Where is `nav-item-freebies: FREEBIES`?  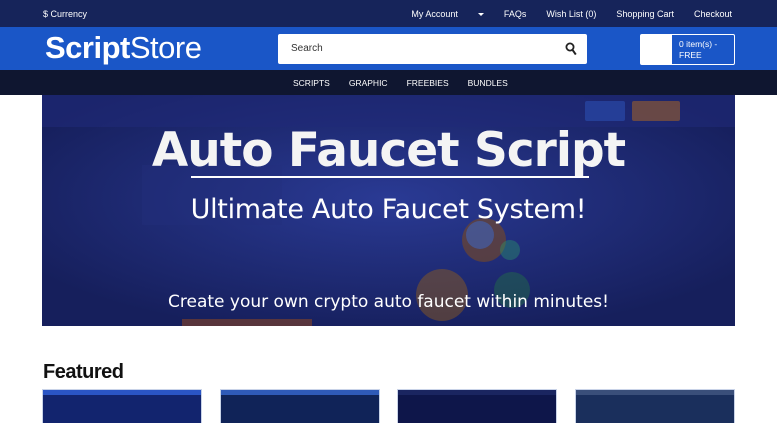 nav-item-freebies: FREEBIES is located at coordinates (428, 83).